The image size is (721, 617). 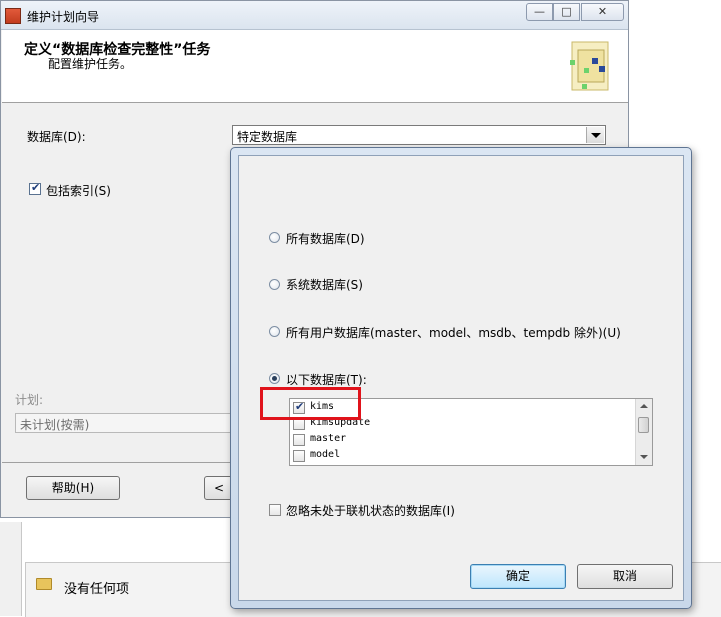 I want to click on include-indexes-label: 包括索引(S), so click(x=78, y=190).